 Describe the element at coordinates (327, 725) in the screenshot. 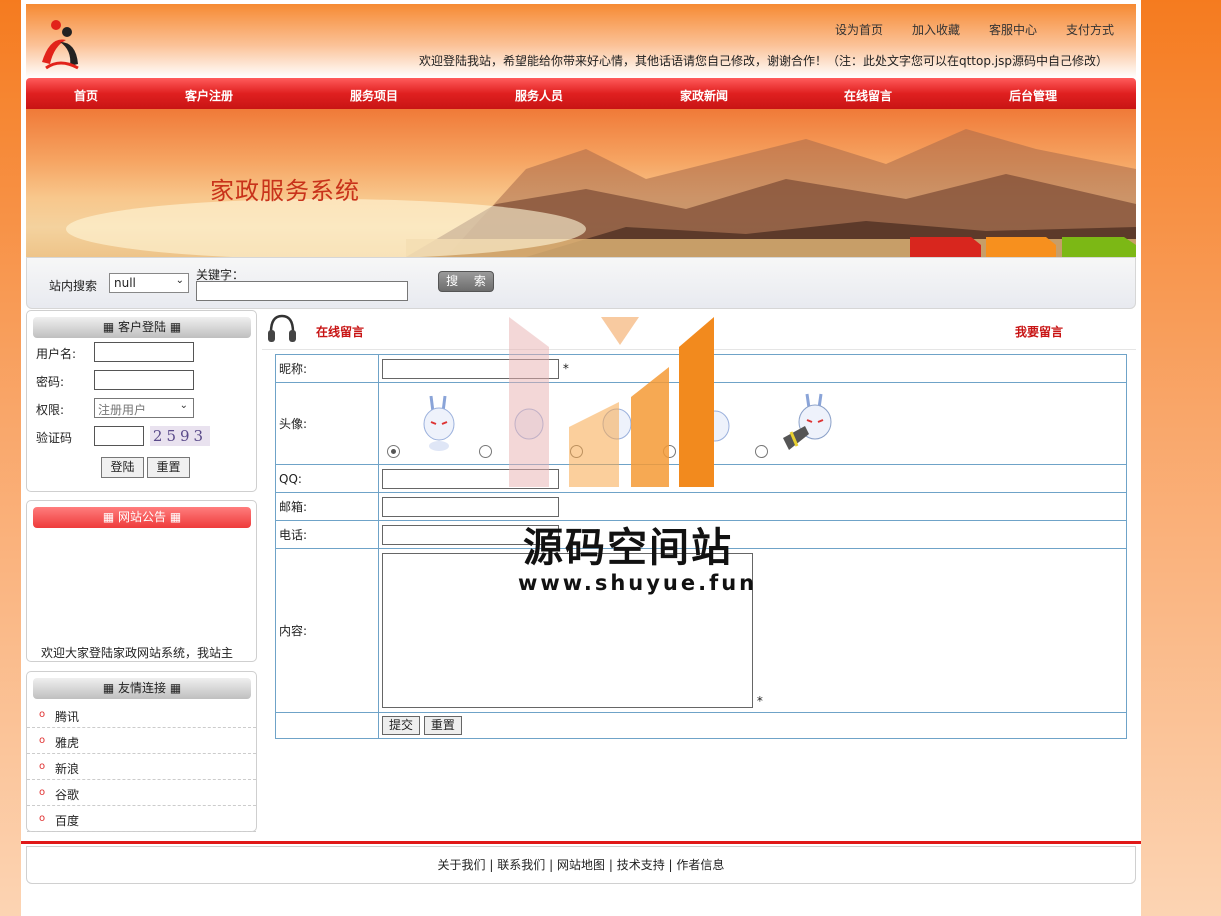

I see `actions-label-cell` at that location.